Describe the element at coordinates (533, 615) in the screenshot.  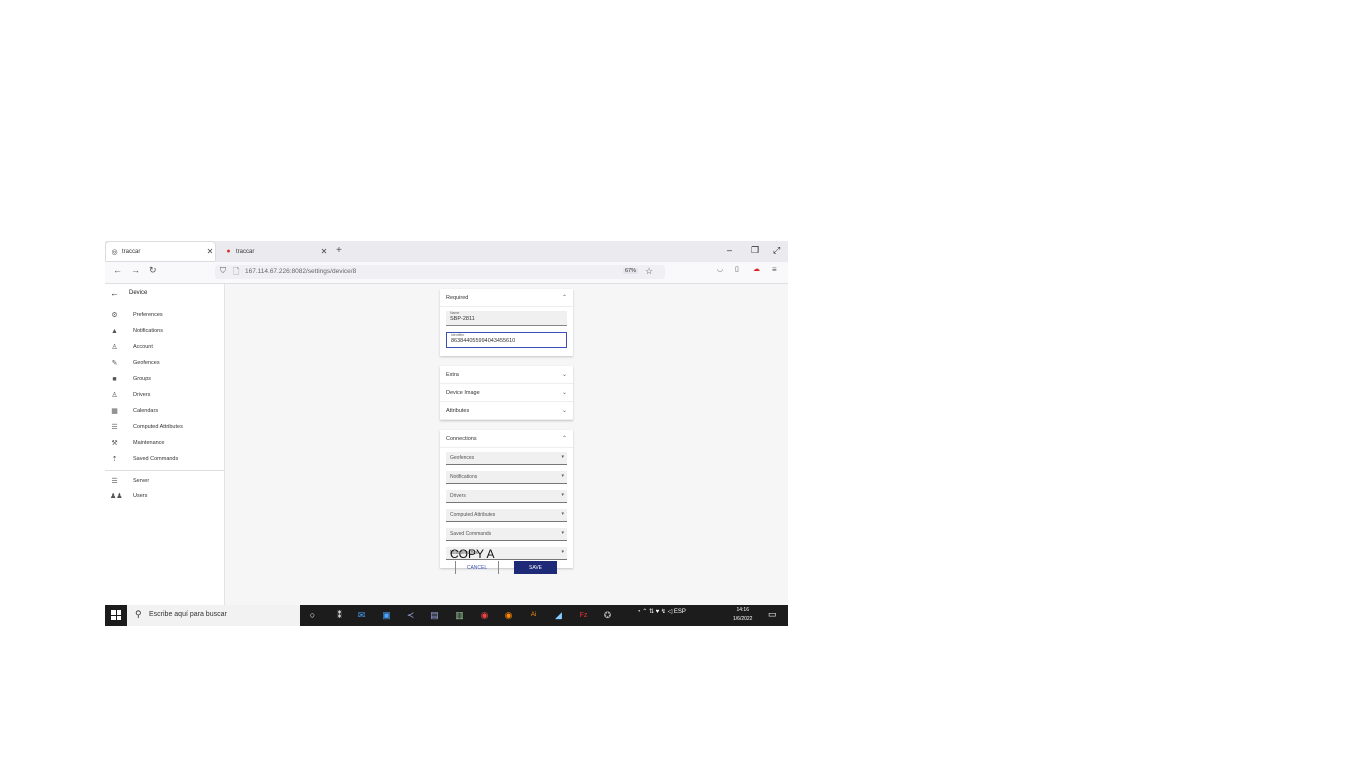
I see `illustrator-icon: Ai` at that location.